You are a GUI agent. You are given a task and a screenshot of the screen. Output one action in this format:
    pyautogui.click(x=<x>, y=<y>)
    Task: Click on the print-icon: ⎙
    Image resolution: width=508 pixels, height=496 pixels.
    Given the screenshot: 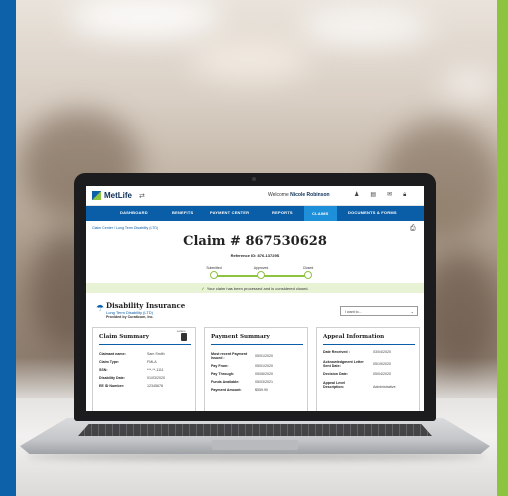 What is the action you would take?
    pyautogui.click(x=413, y=229)
    